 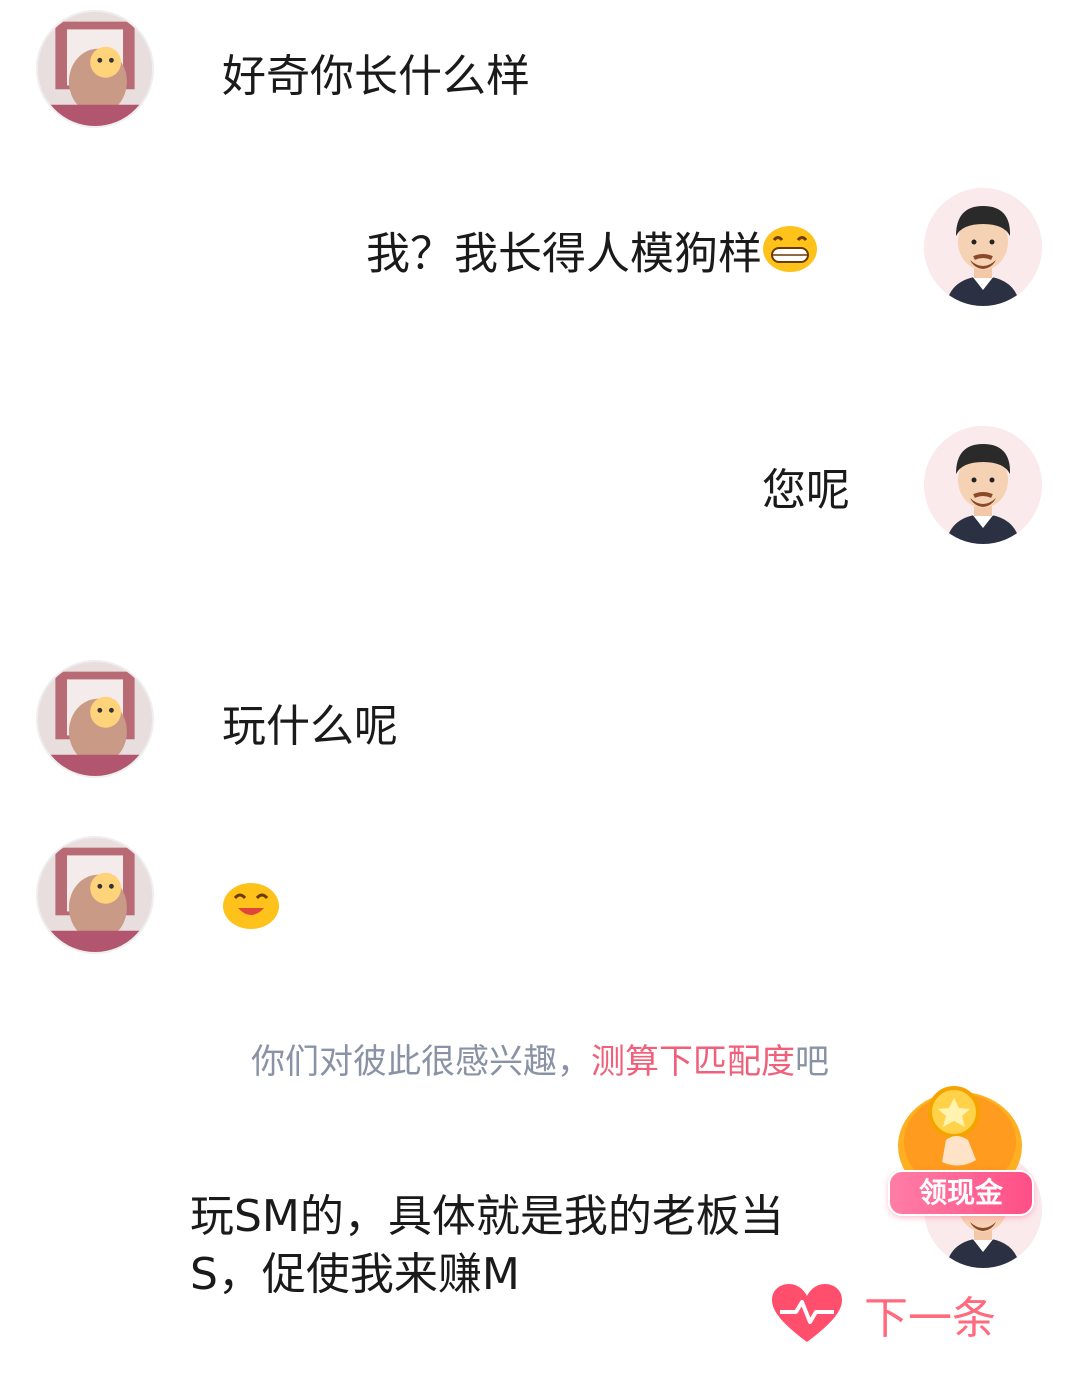 What do you see at coordinates (487, 1245) in the screenshot?
I see `message-text: 玩SM的，具体就是我的老板当S，促使我来赚M` at bounding box center [487, 1245].